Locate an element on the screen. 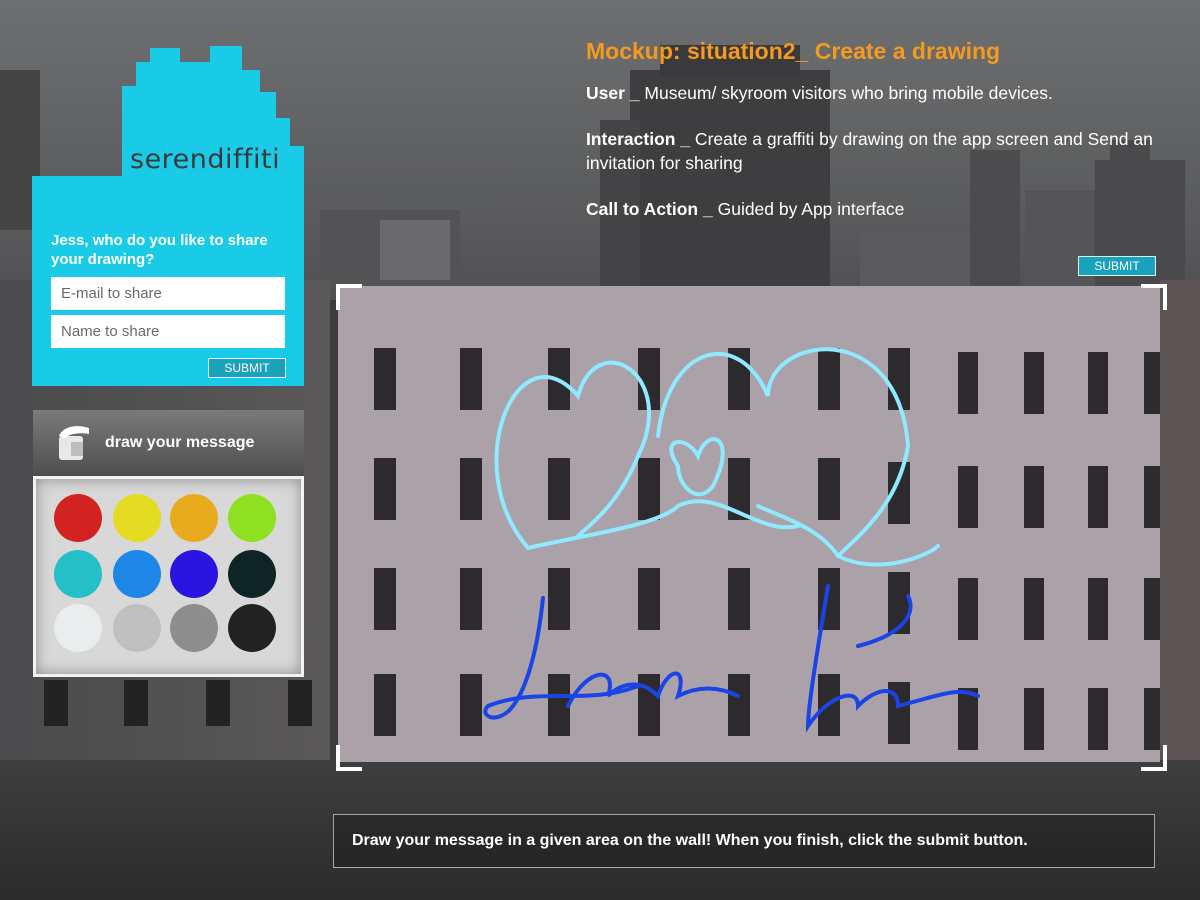 This screenshot has height=900, width=1200. share-submit-button: SUBMIT is located at coordinates (247, 368).